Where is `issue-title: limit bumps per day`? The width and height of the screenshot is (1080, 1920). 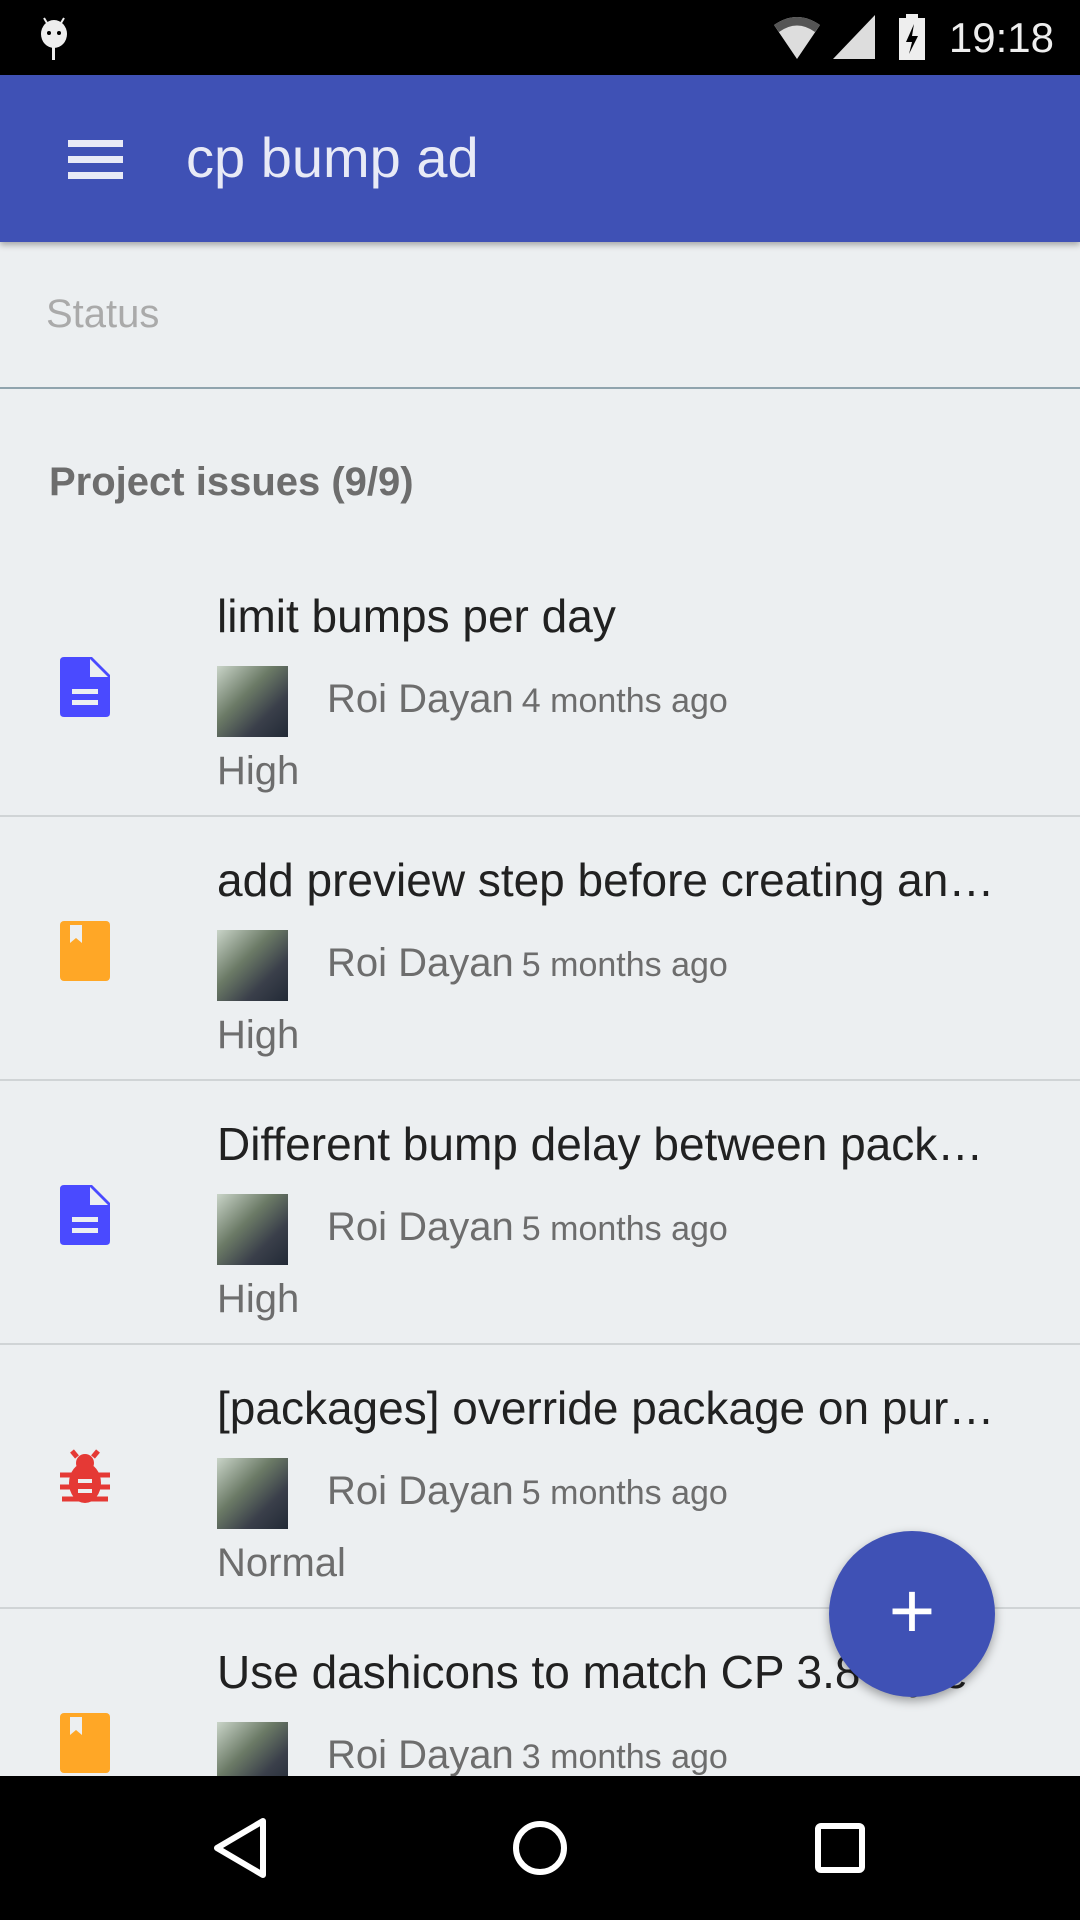 issue-title: limit bumps per day is located at coordinates (416, 616).